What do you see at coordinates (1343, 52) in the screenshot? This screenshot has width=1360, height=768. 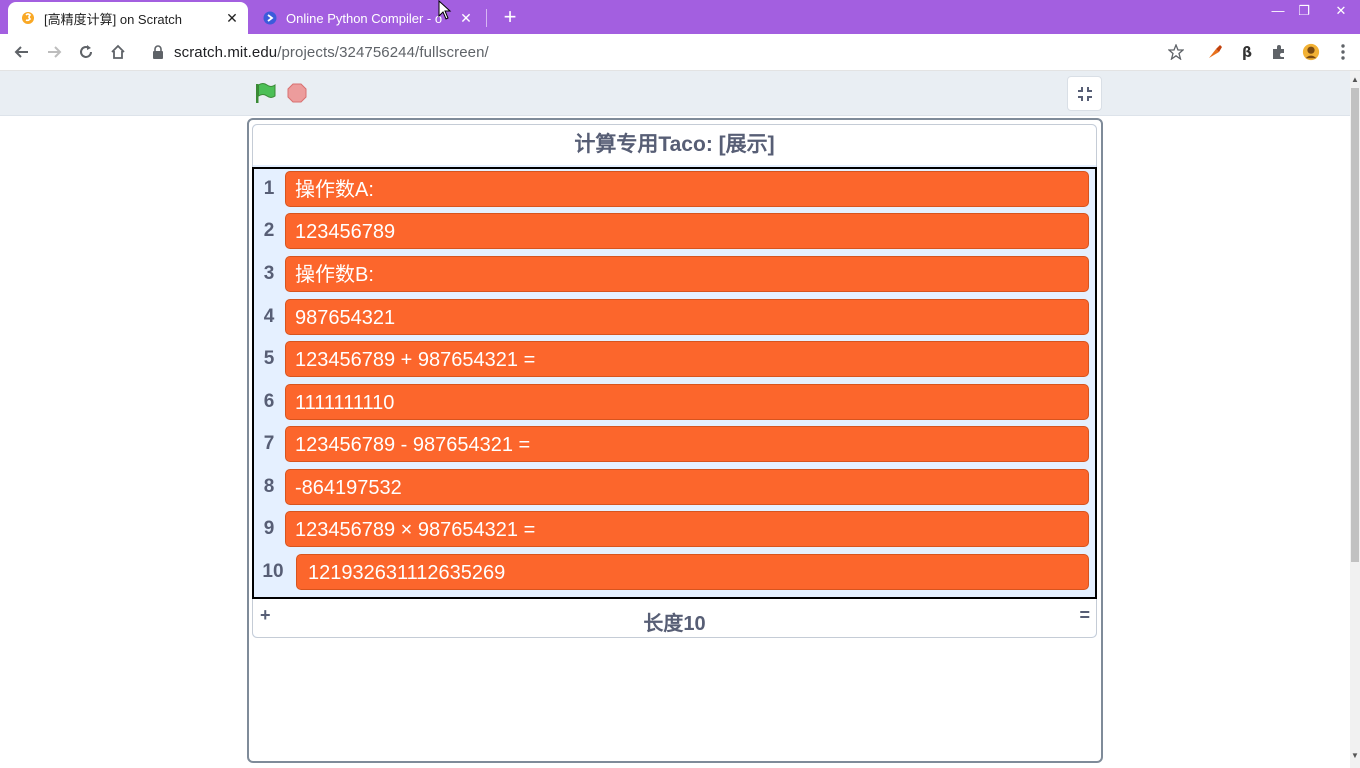 I see `menu-kebab-icon` at bounding box center [1343, 52].